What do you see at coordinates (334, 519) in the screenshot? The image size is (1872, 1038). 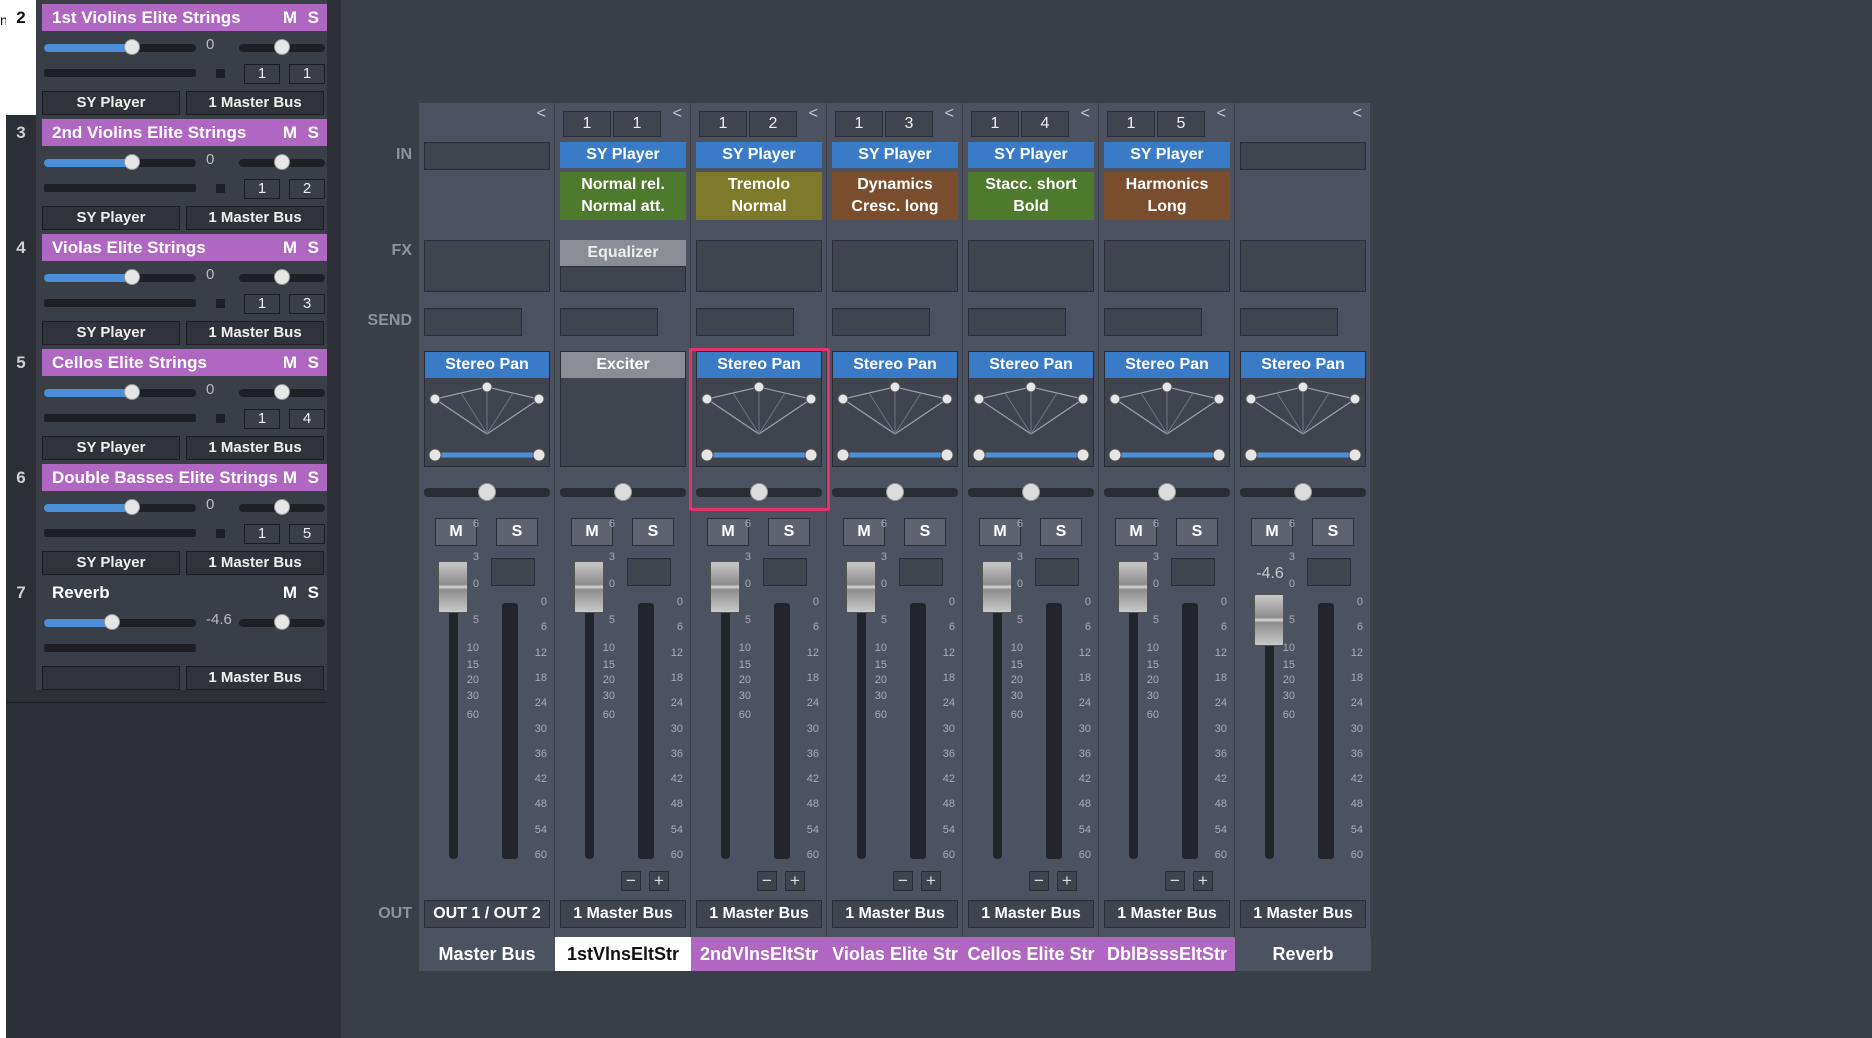 I see `panel-divider` at bounding box center [334, 519].